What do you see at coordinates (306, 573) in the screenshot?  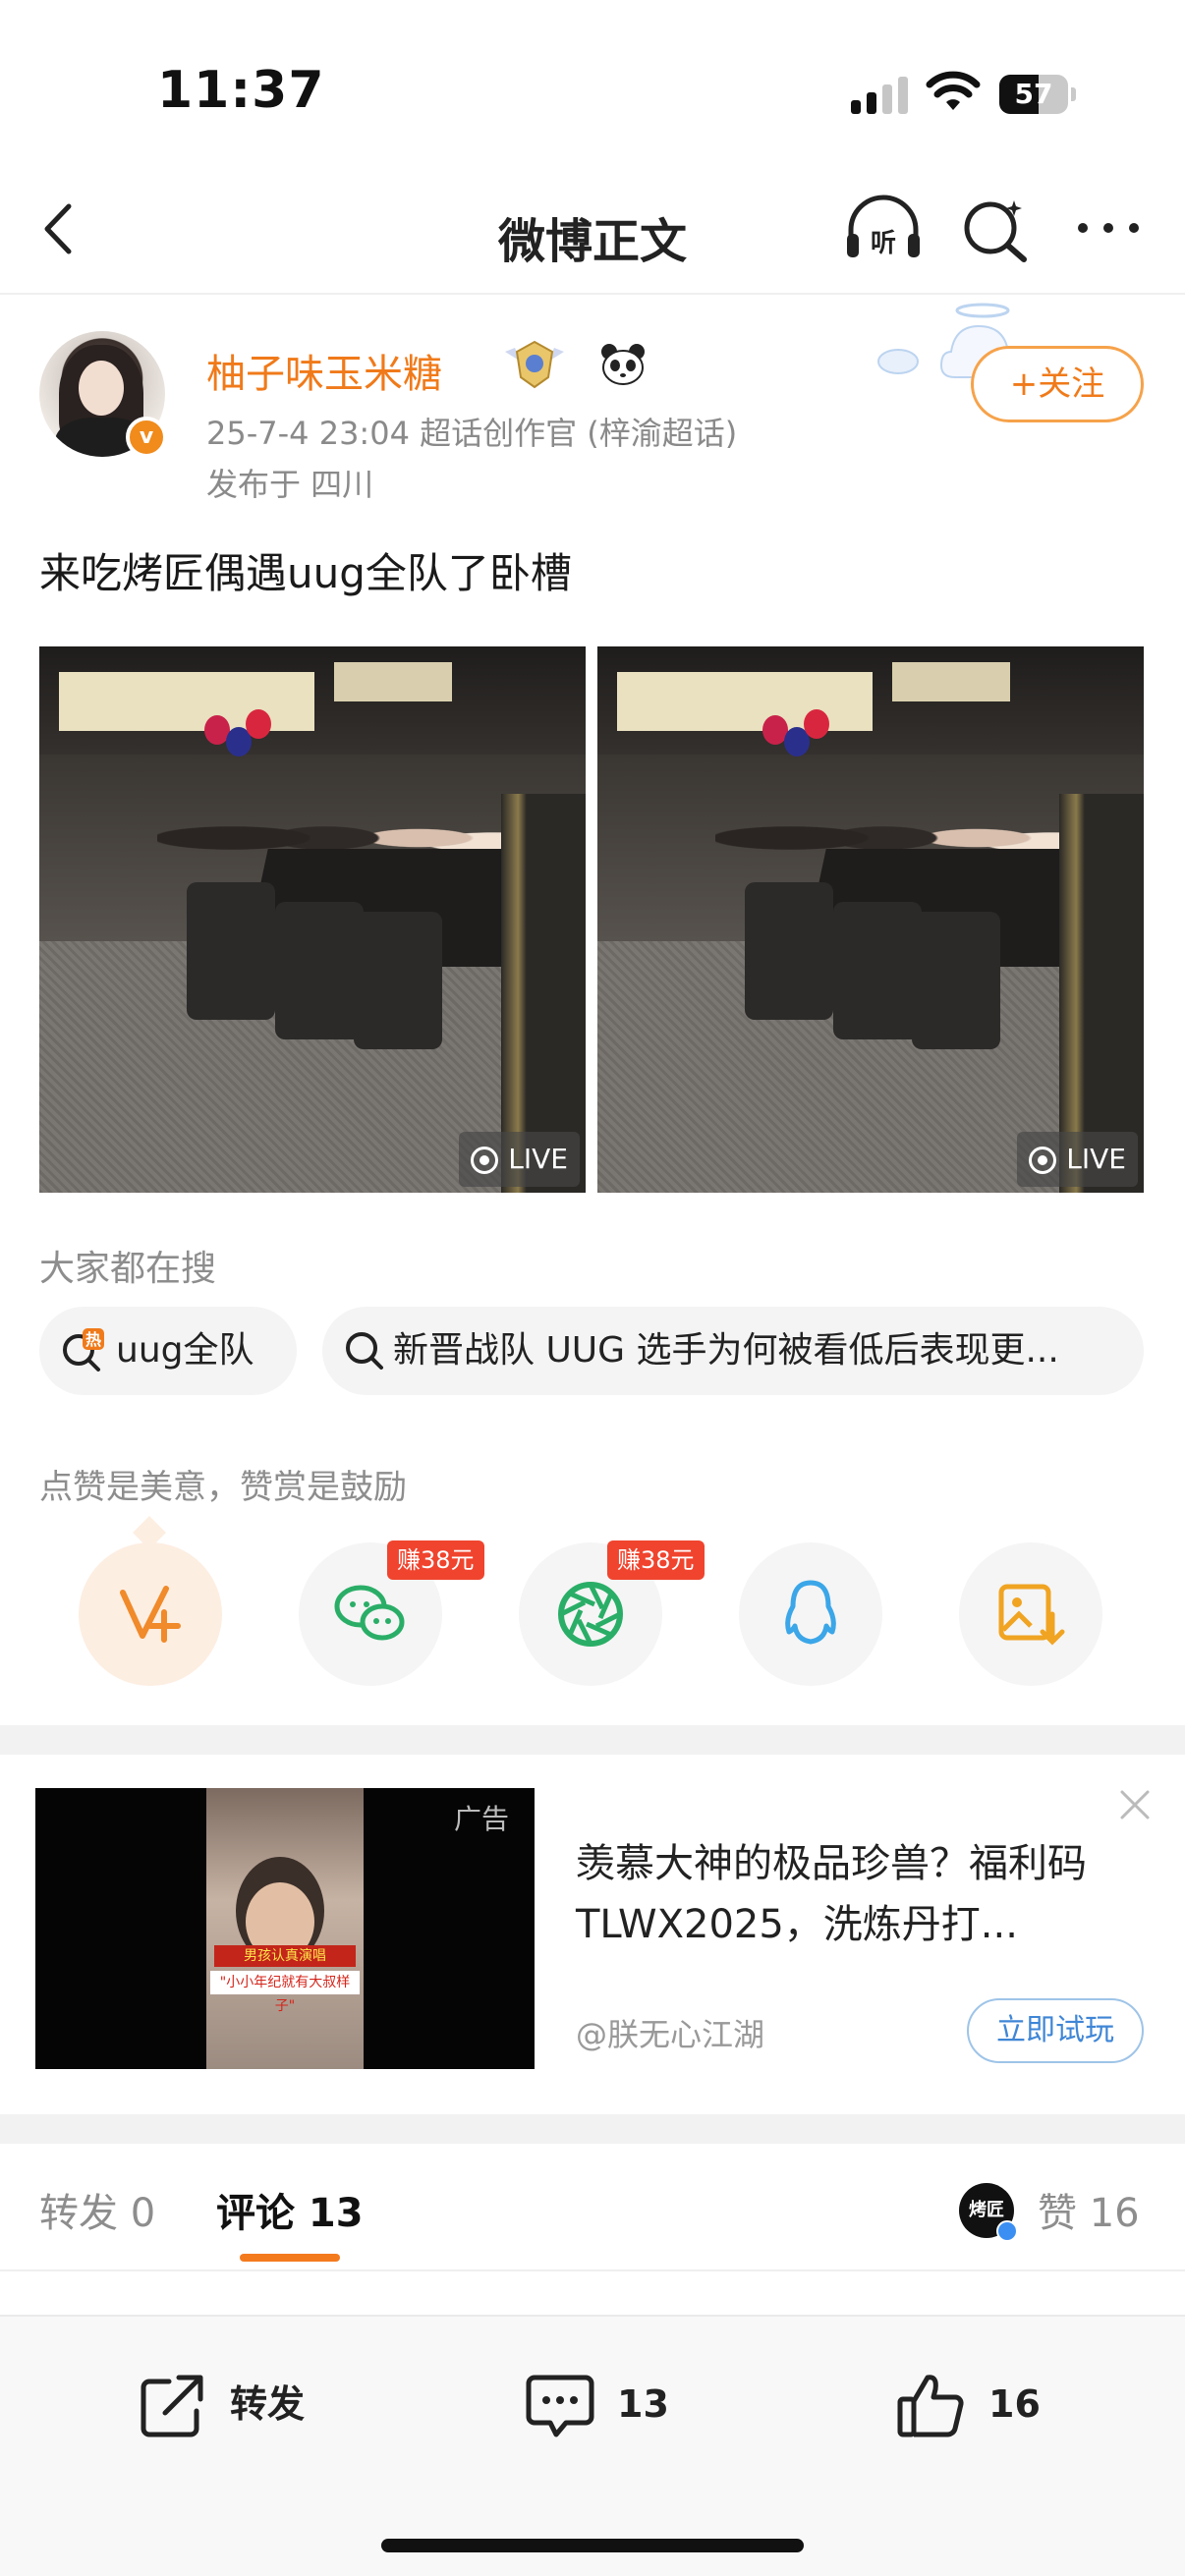 I see `post-text: 来吃烤匠偶遇uug全队了卧槽` at bounding box center [306, 573].